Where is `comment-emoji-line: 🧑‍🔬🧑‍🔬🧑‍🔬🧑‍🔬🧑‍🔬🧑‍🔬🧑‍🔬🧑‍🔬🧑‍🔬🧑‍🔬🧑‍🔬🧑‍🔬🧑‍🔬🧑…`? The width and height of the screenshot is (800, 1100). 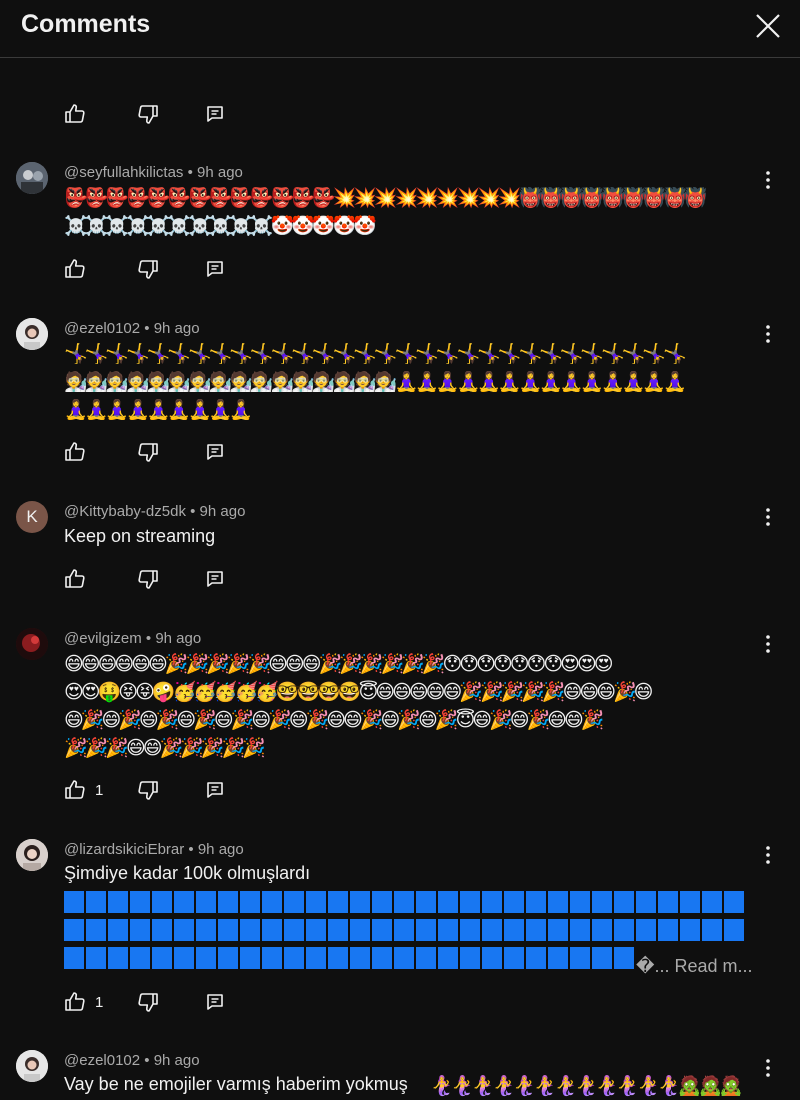 comment-emoji-line: 🧑‍🔬🧑‍🔬🧑‍🔬🧑‍🔬🧑‍🔬🧑‍🔬🧑‍🔬🧑‍🔬🧑‍🔬🧑‍🔬🧑‍🔬🧑‍🔬🧑‍🔬🧑… is located at coordinates (375, 382).